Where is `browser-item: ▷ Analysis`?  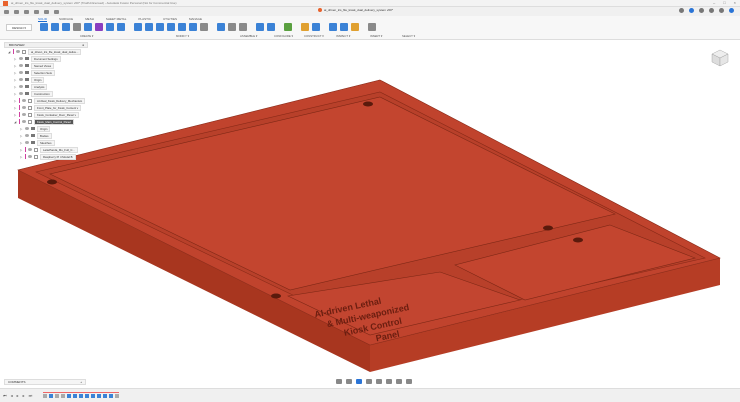 browser-item: ▷ Analysis is located at coordinates (46, 86).